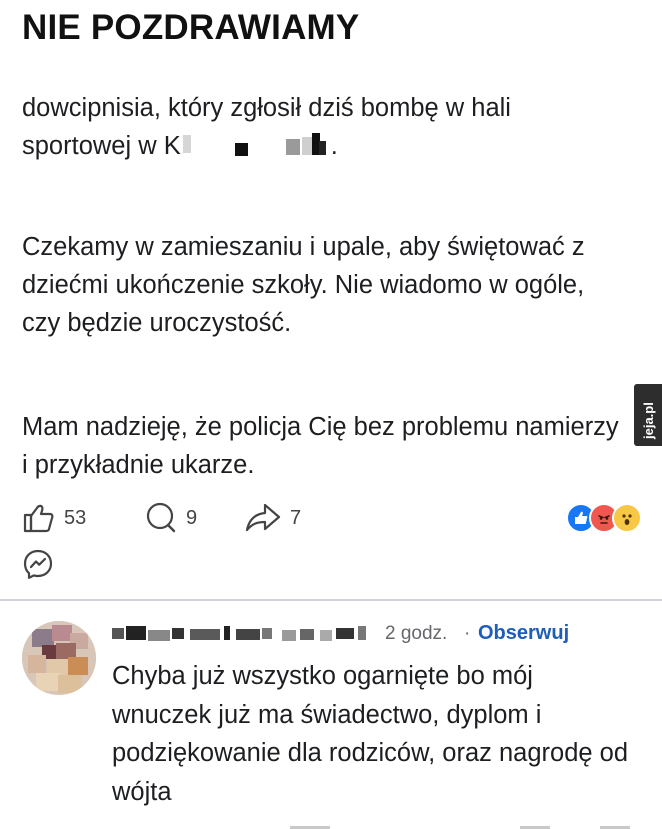 The width and height of the screenshot is (662, 829). Describe the element at coordinates (627, 518) in the screenshot. I see `wow-reaction-icon` at that location.